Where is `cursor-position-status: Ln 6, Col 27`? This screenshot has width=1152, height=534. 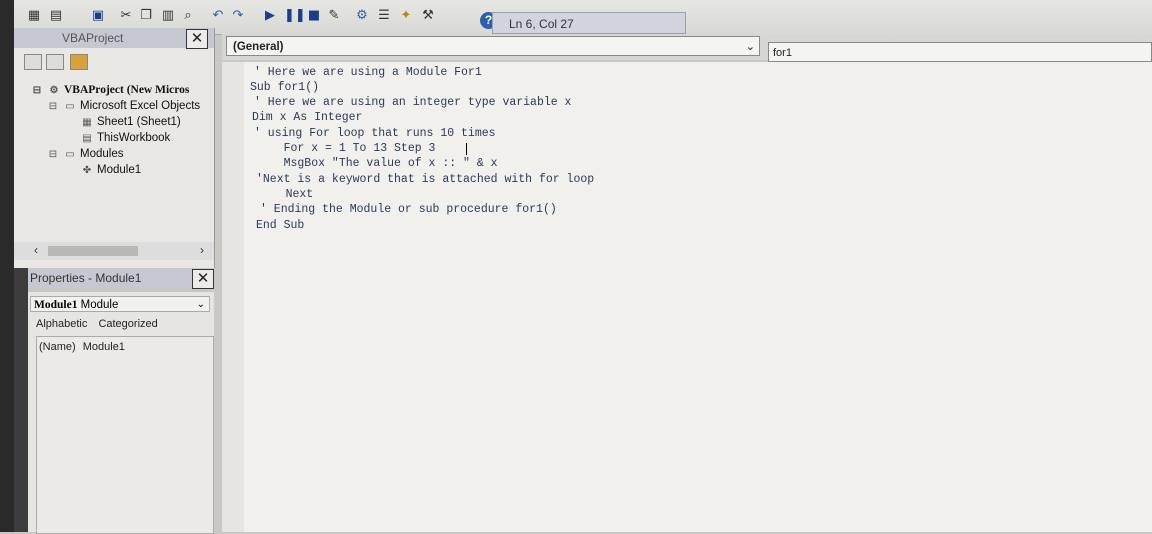
cursor-position-status: Ln 6, Col 27 is located at coordinates (589, 23).